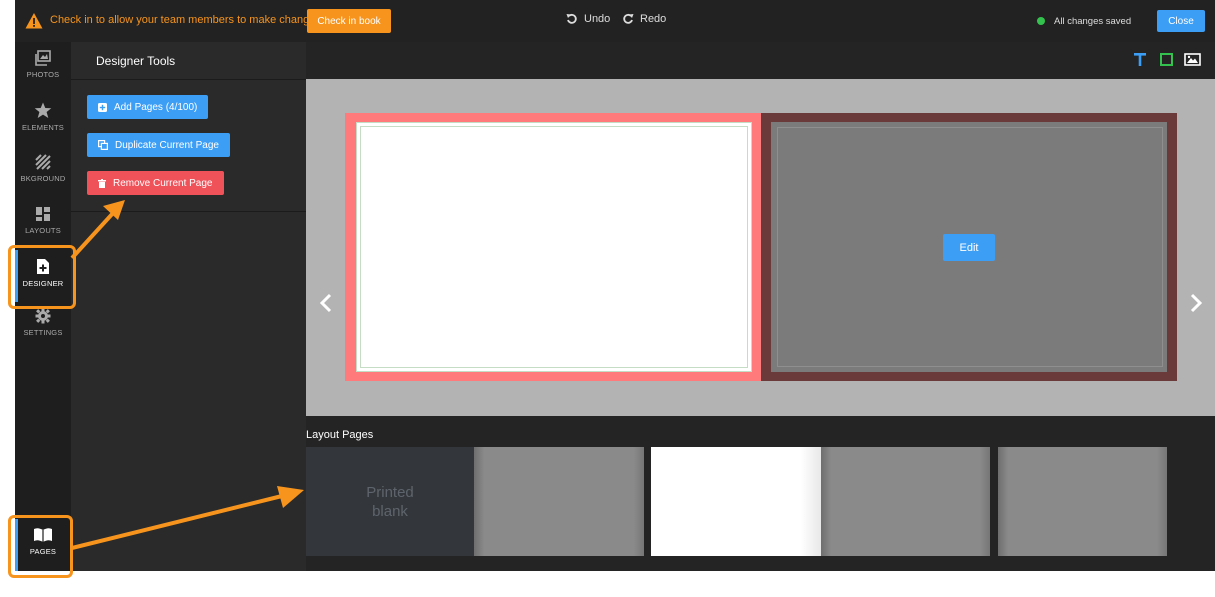  Describe the element at coordinates (1166, 59) in the screenshot. I see `shape-tool-icon` at that location.